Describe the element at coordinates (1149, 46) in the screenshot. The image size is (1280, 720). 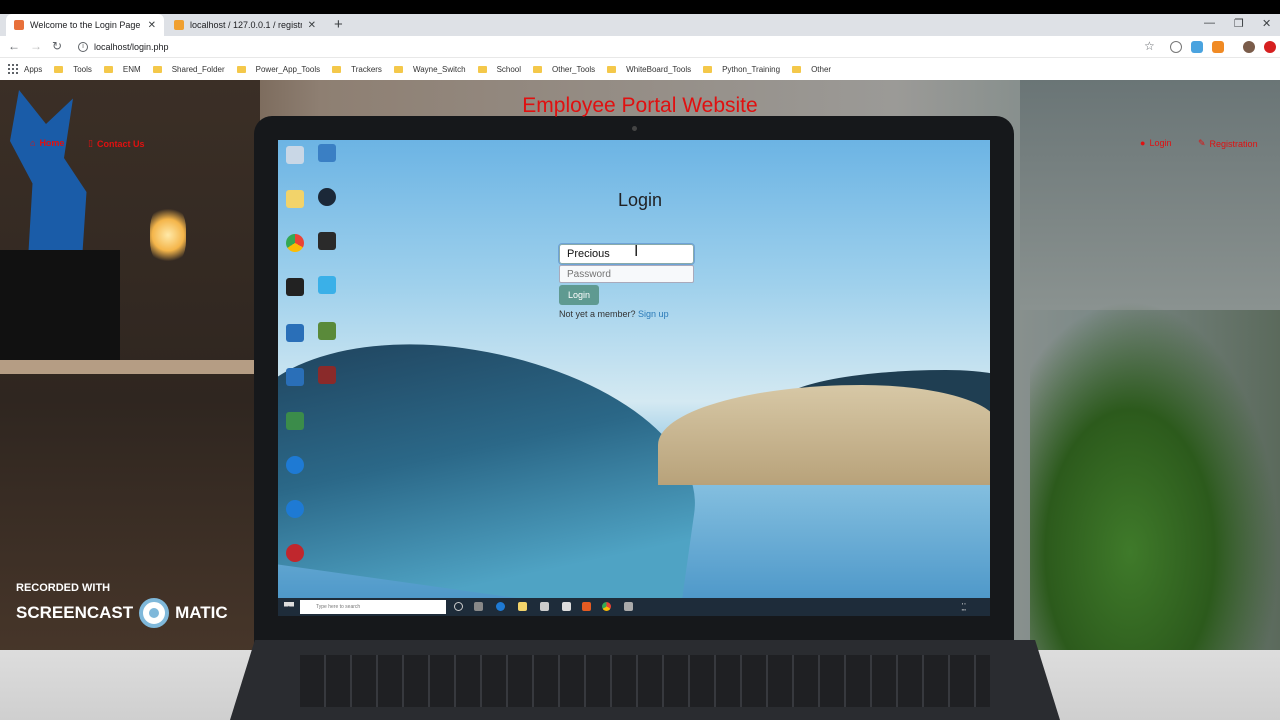
I see `bookmark-star-icon: ☆` at that location.